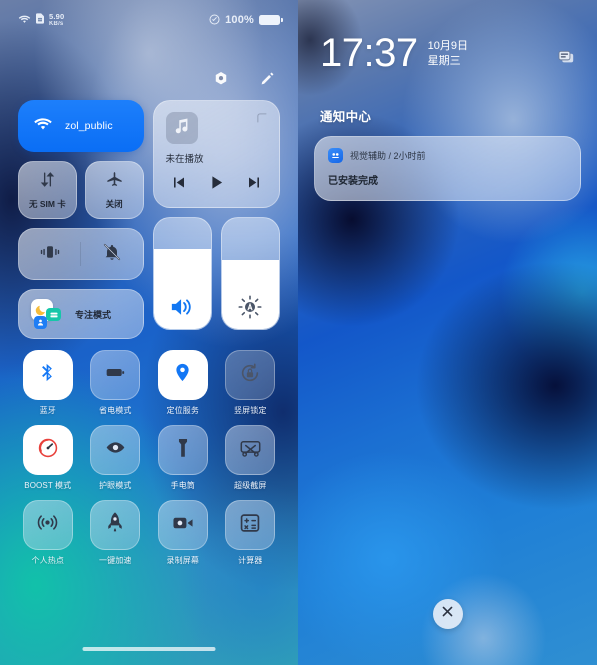 The width and height of the screenshot is (597, 665). What do you see at coordinates (254, 185) in the screenshot?
I see `next-track-icon` at bounding box center [254, 185].